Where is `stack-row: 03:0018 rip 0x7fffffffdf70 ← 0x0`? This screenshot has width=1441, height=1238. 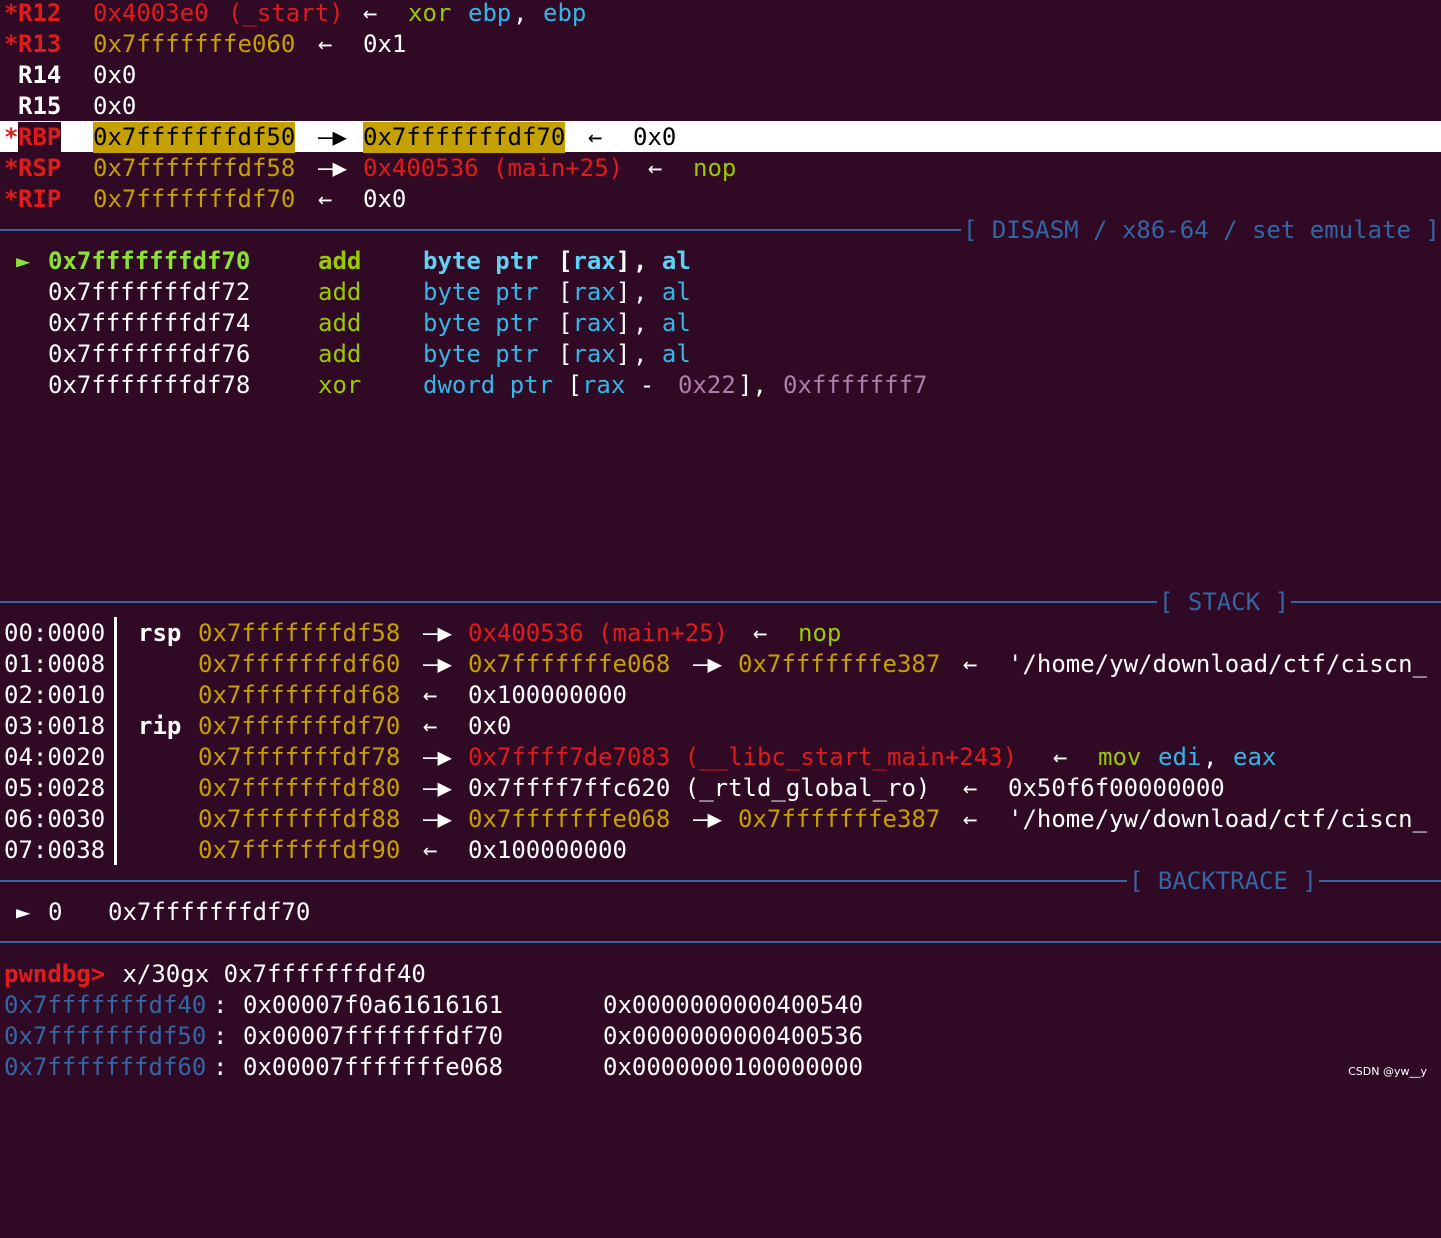 stack-row: 03:0018 rip 0x7fffffffdf70 ← 0x0 is located at coordinates (255, 726).